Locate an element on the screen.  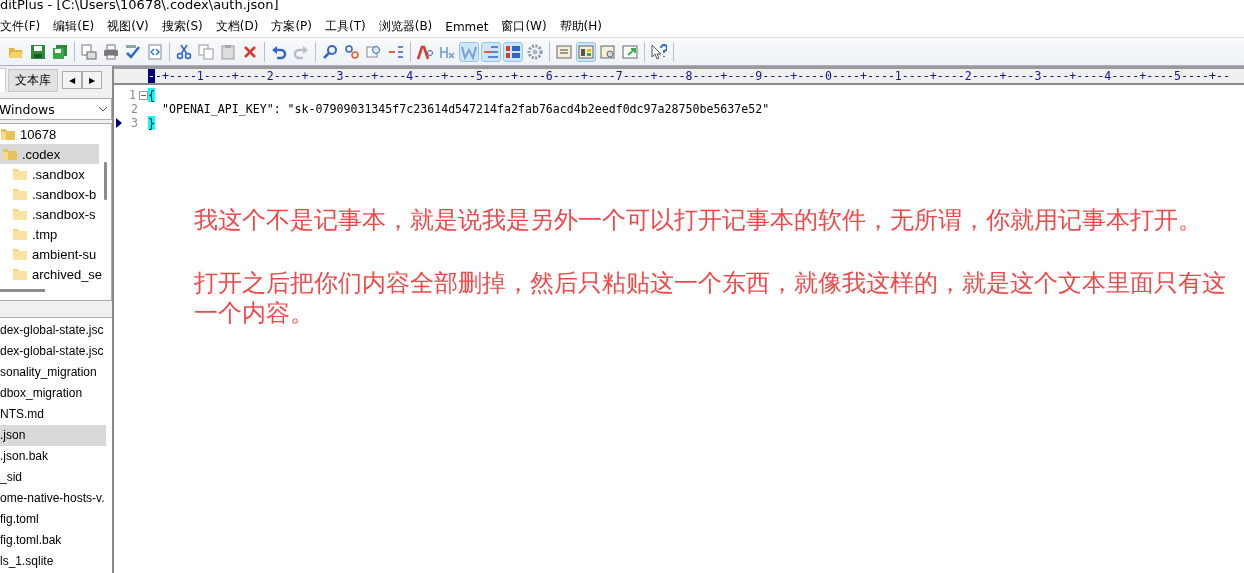
annotation-text: 打开之后把你们内容全部删掉，然后只粘贴这一个东西，就像我这样的，就是这个文本里面只有这一个内容。 is located at coordinates (710, 298).